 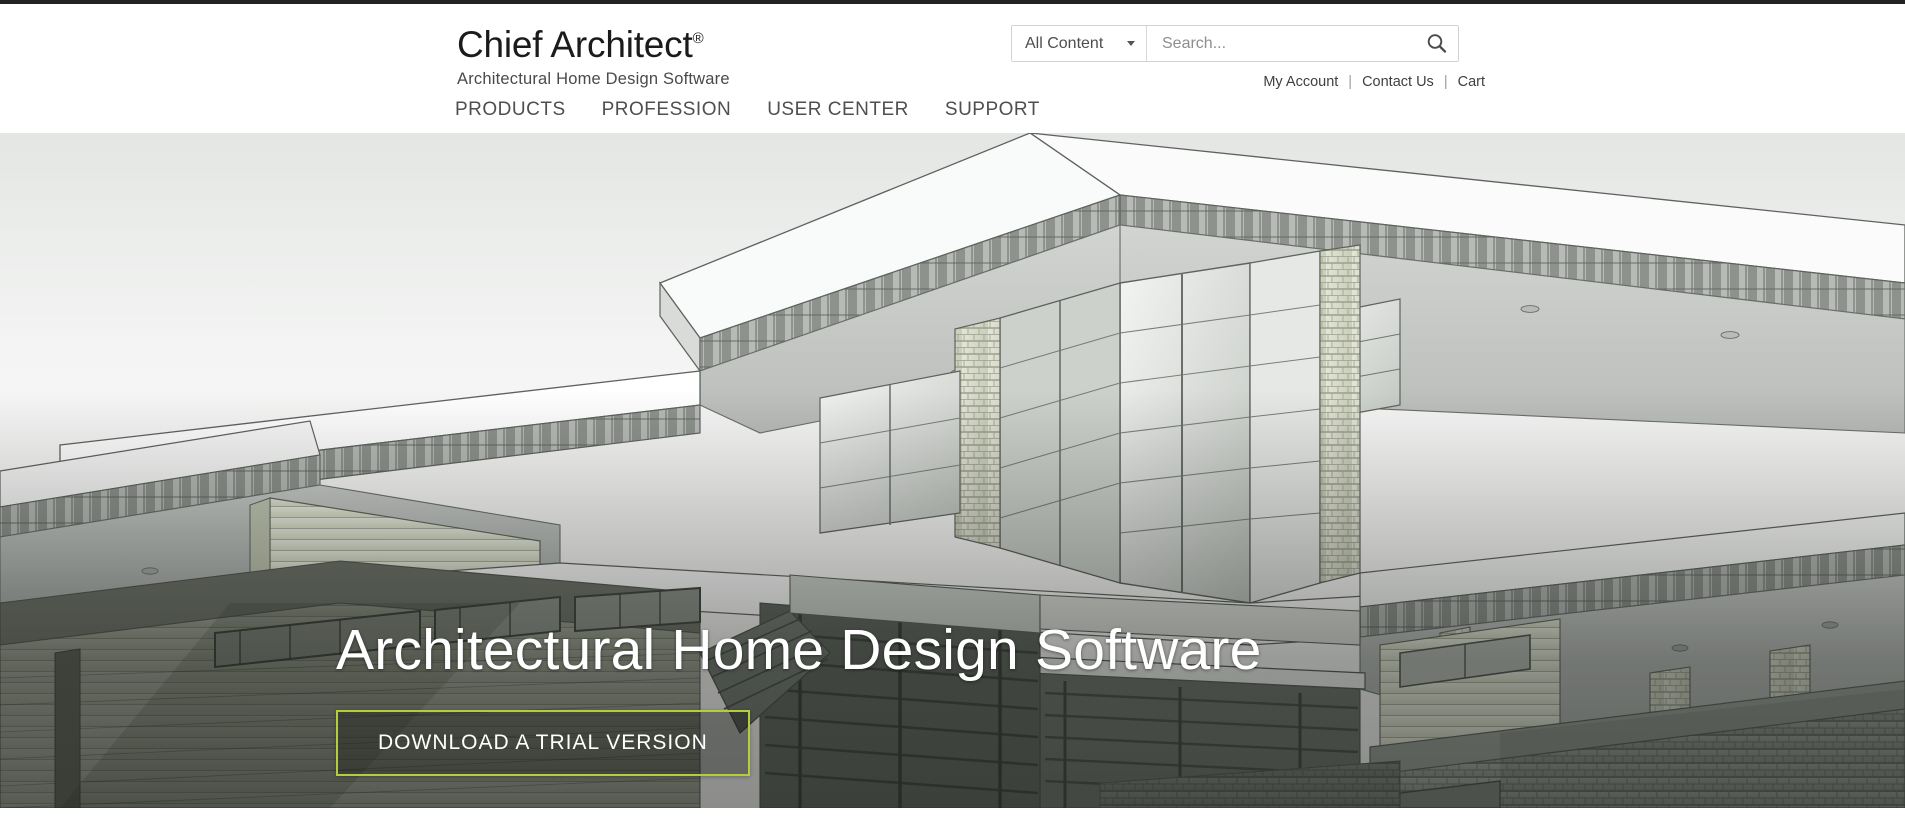 I want to click on hero-bottom-spacer, so click(x=952, y=818).